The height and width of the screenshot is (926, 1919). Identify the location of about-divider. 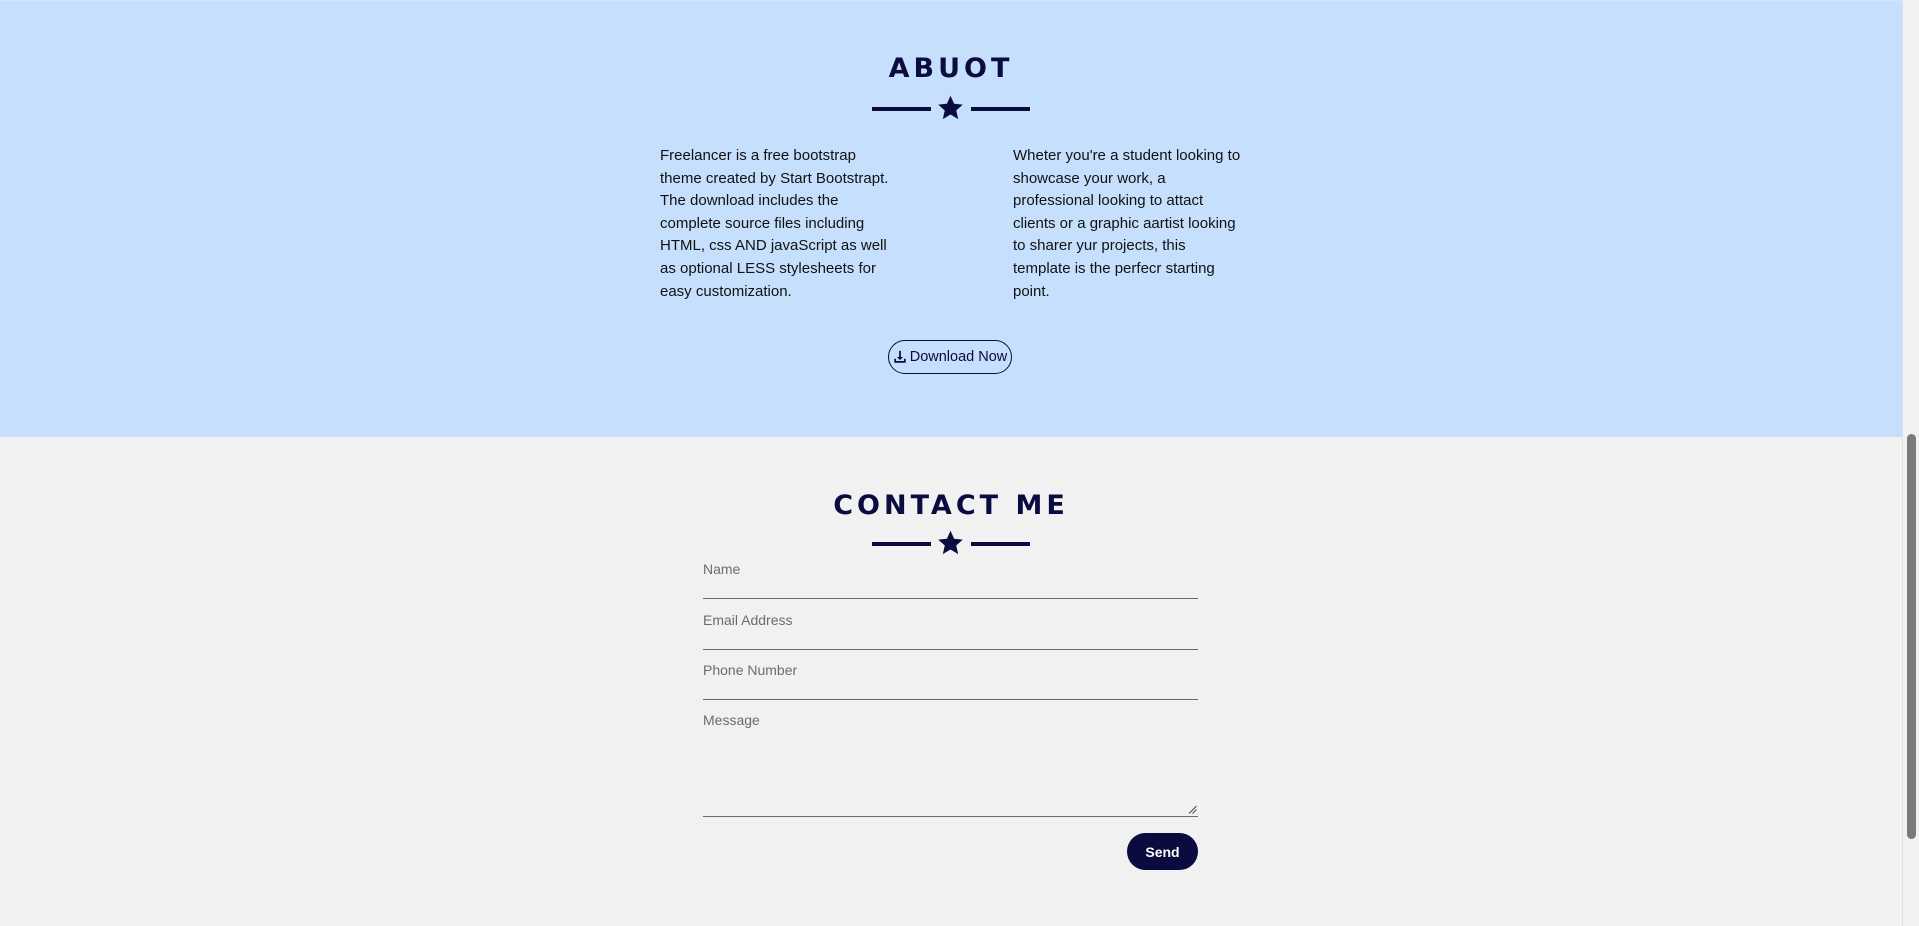
(951, 108).